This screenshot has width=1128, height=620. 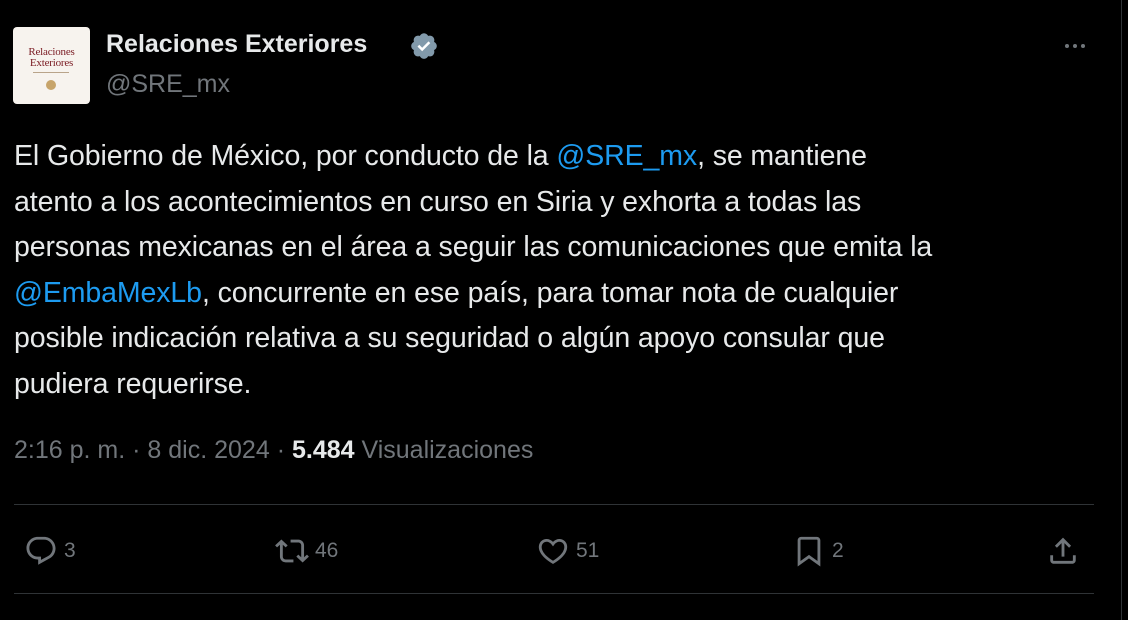 I want to click on like-button: 51, so click(x=567, y=551).